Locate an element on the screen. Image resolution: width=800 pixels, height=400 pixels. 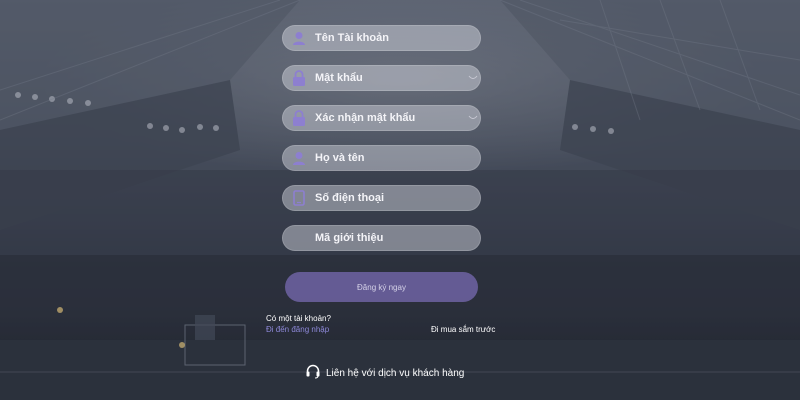
phone-input is located at coordinates (397, 198).